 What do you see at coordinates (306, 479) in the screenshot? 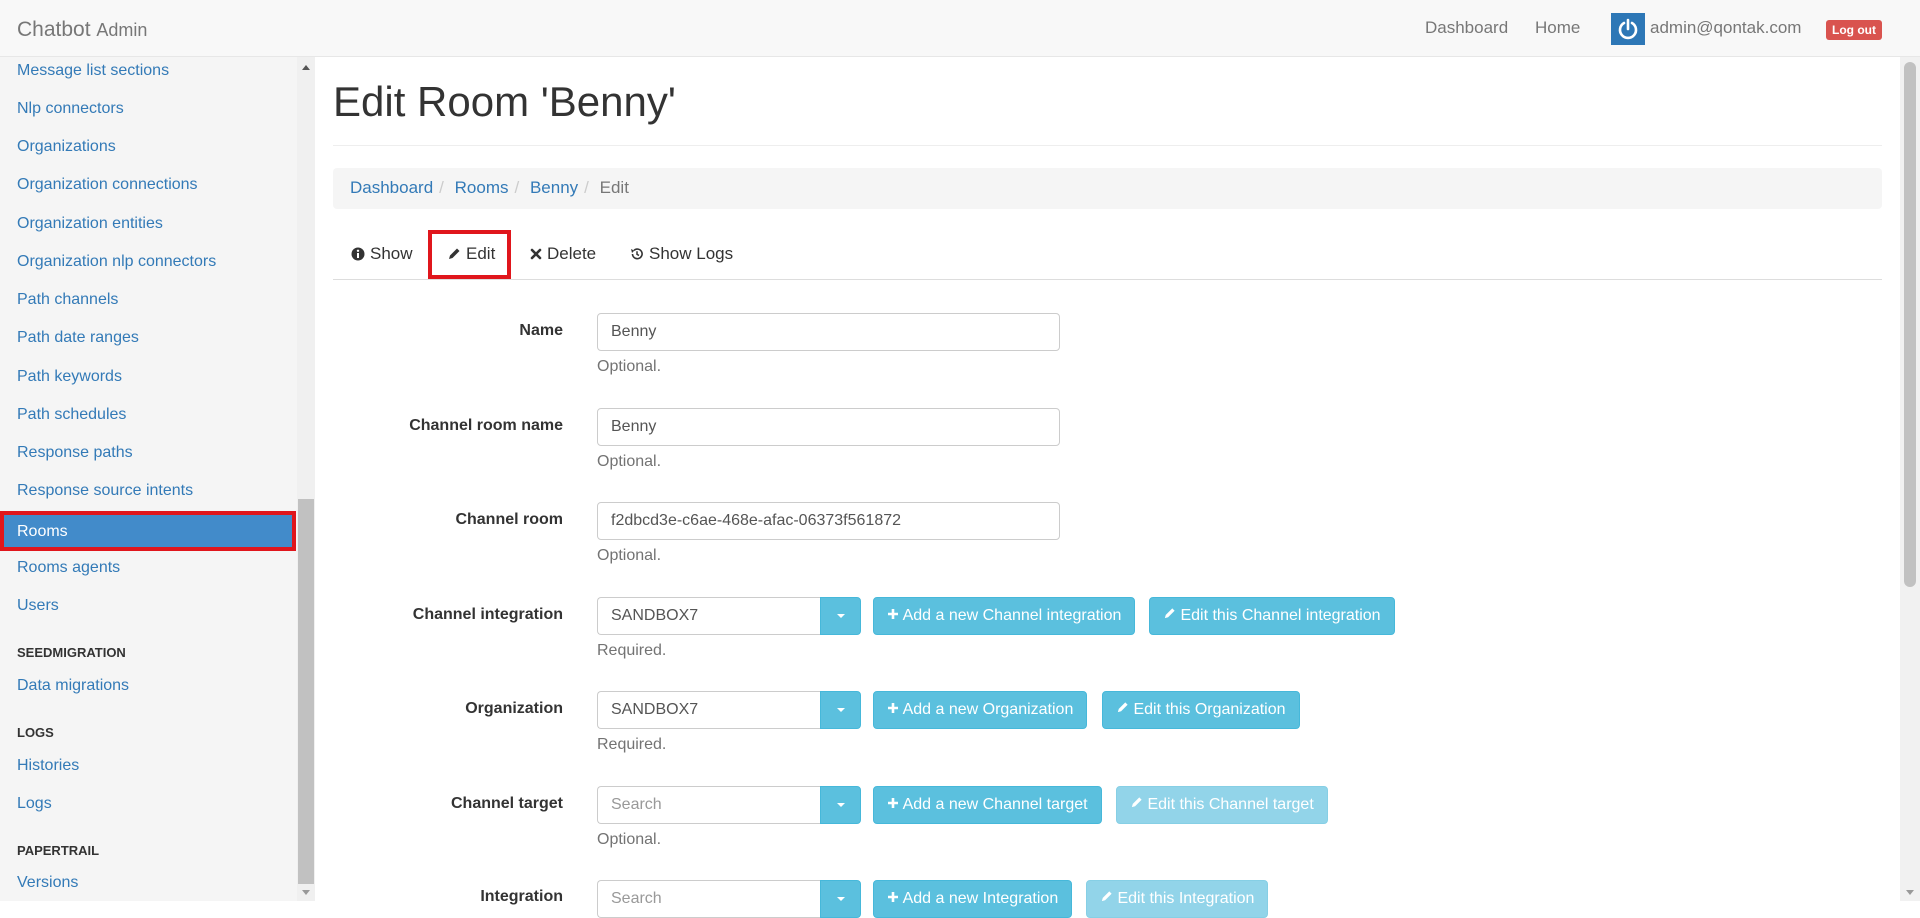
I see `sidebar-scrollbar` at bounding box center [306, 479].